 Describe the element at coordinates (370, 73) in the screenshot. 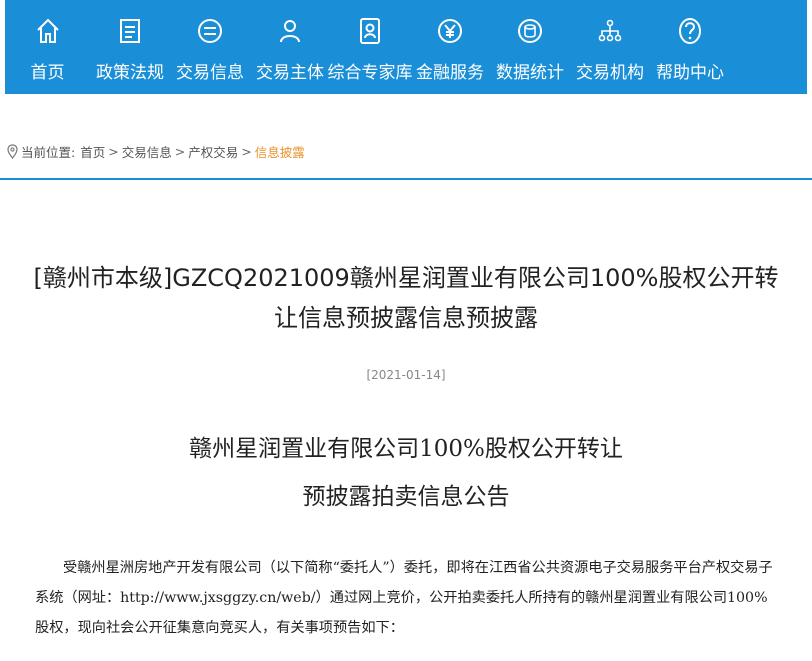

I see `nav-label: 综合专家库` at that location.